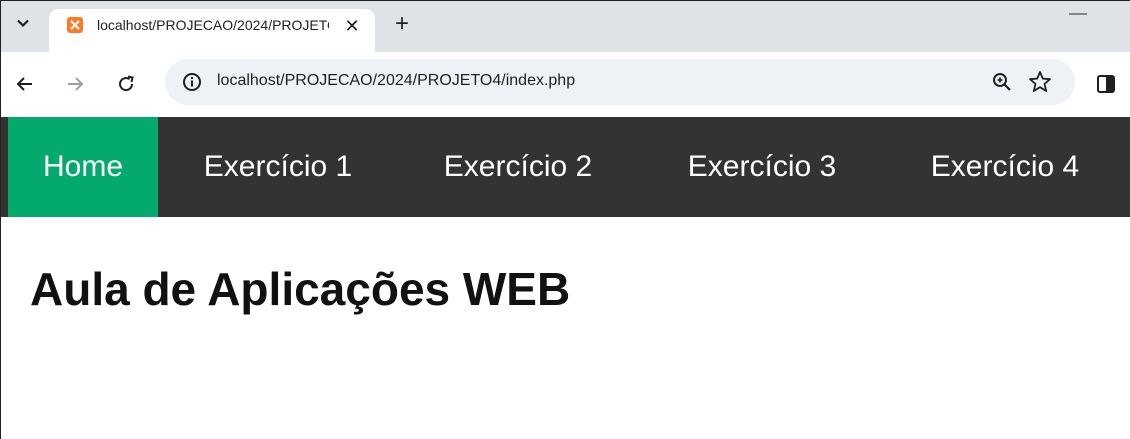 The width and height of the screenshot is (1130, 439). I want to click on xampp-favicon-icon, so click(75, 25).